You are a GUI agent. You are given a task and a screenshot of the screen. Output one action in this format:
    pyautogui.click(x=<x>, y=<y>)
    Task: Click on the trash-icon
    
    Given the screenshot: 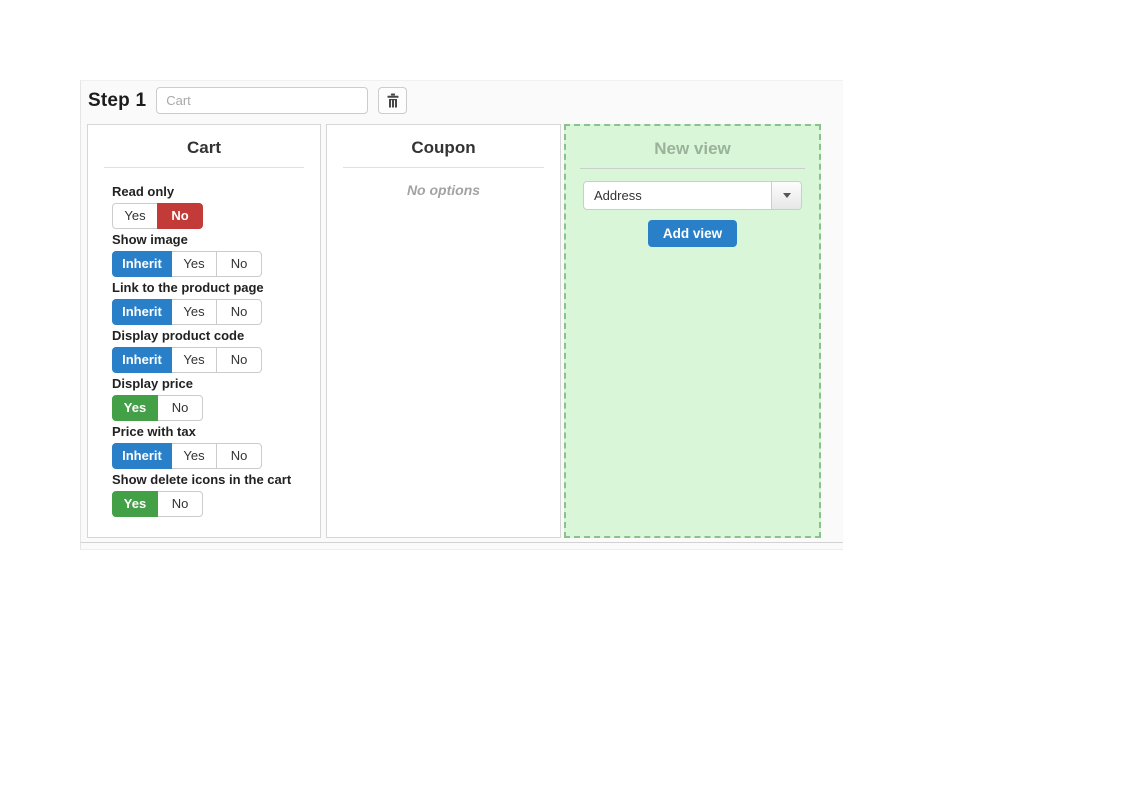 What is the action you would take?
    pyautogui.click(x=393, y=100)
    